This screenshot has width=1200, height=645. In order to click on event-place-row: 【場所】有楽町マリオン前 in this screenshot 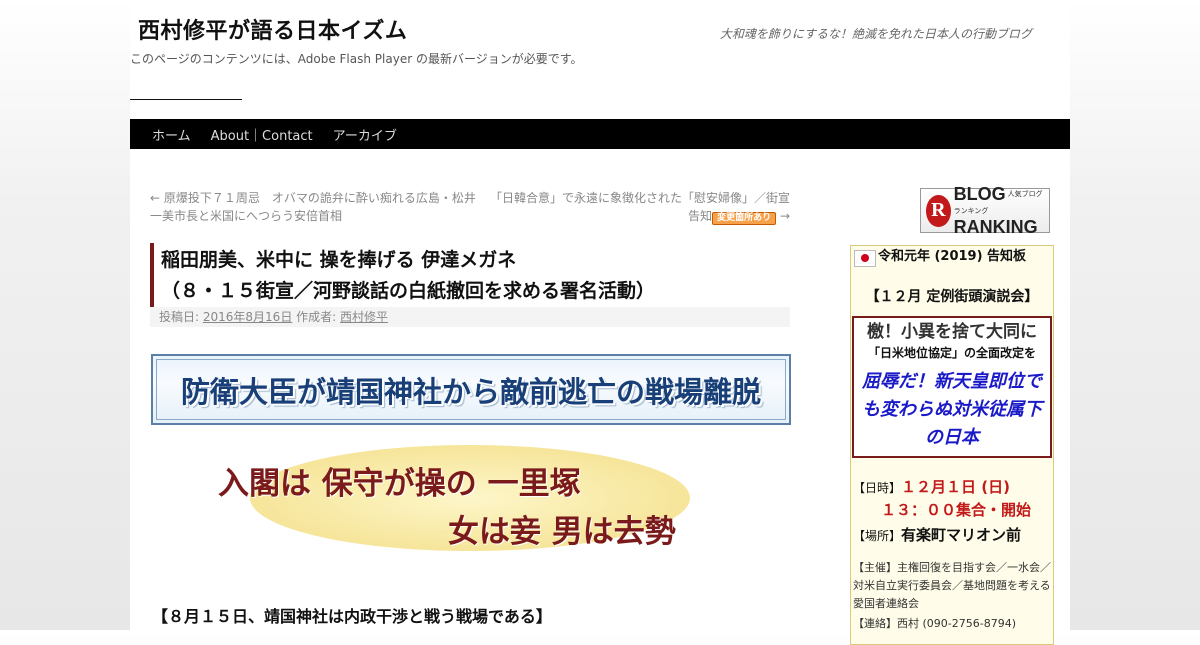, I will do `click(952, 534)`.